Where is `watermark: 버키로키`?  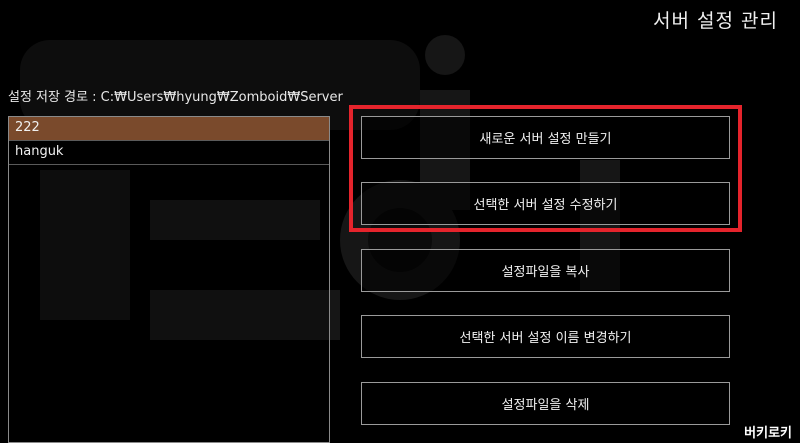
watermark: 버키로키 is located at coordinates (768, 433).